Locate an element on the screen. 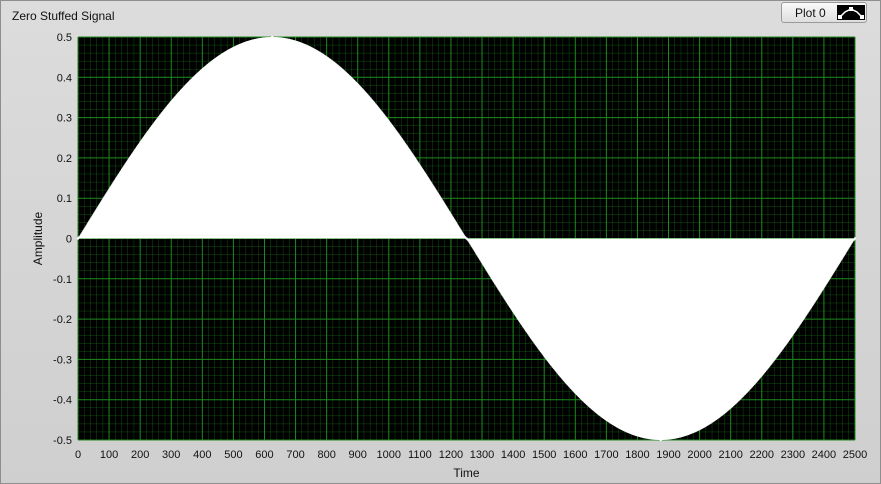 The width and height of the screenshot is (881, 484). x-tick-label: 900 is located at coordinates (358, 455).